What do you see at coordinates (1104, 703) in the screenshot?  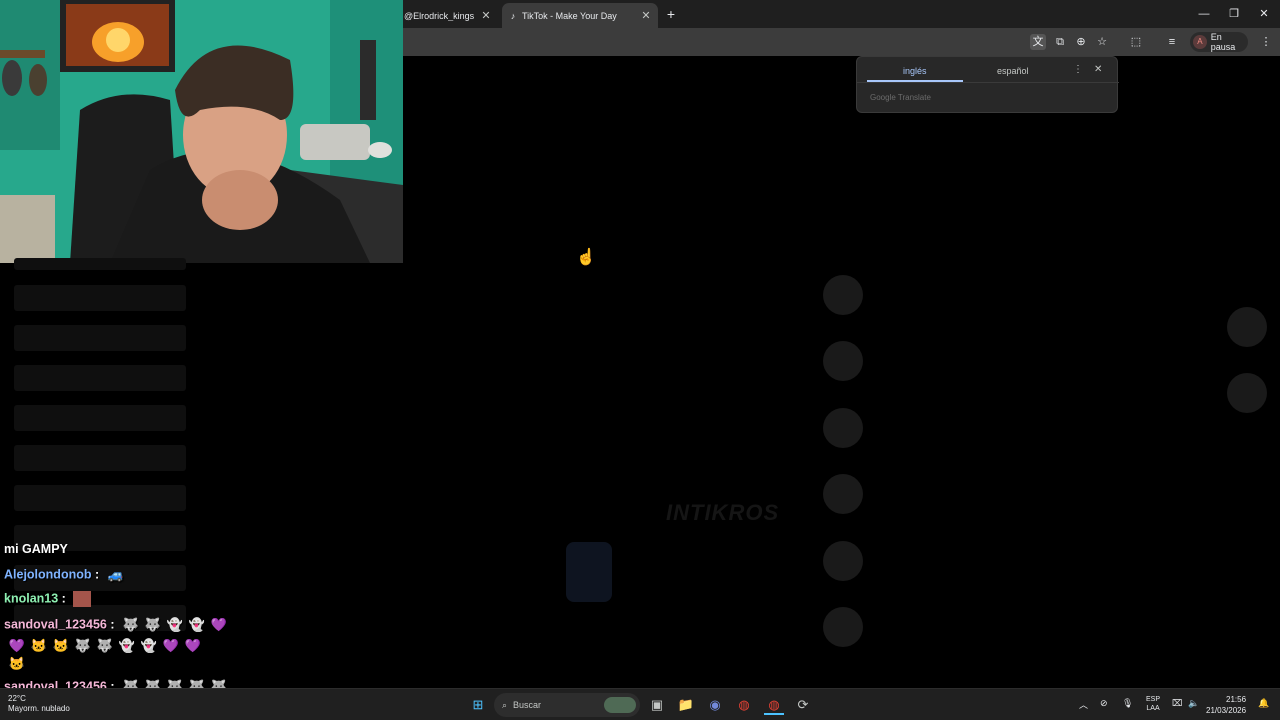 I see `camera-off-icon: ⊘` at bounding box center [1104, 703].